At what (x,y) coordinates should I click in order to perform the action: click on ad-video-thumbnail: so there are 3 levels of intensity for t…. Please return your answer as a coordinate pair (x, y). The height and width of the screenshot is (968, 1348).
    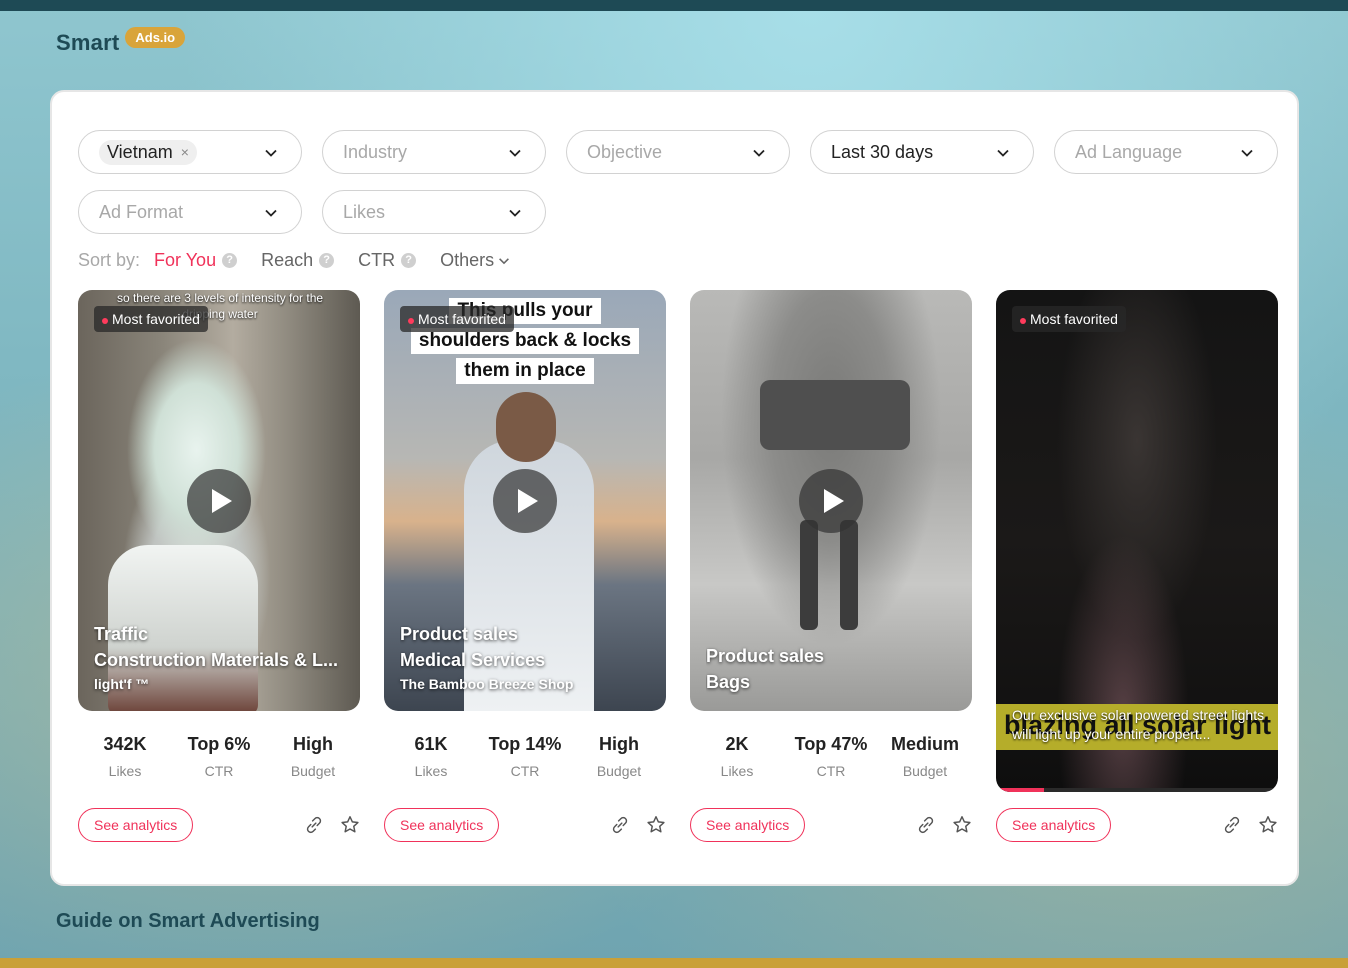
    Looking at the image, I should click on (219, 500).